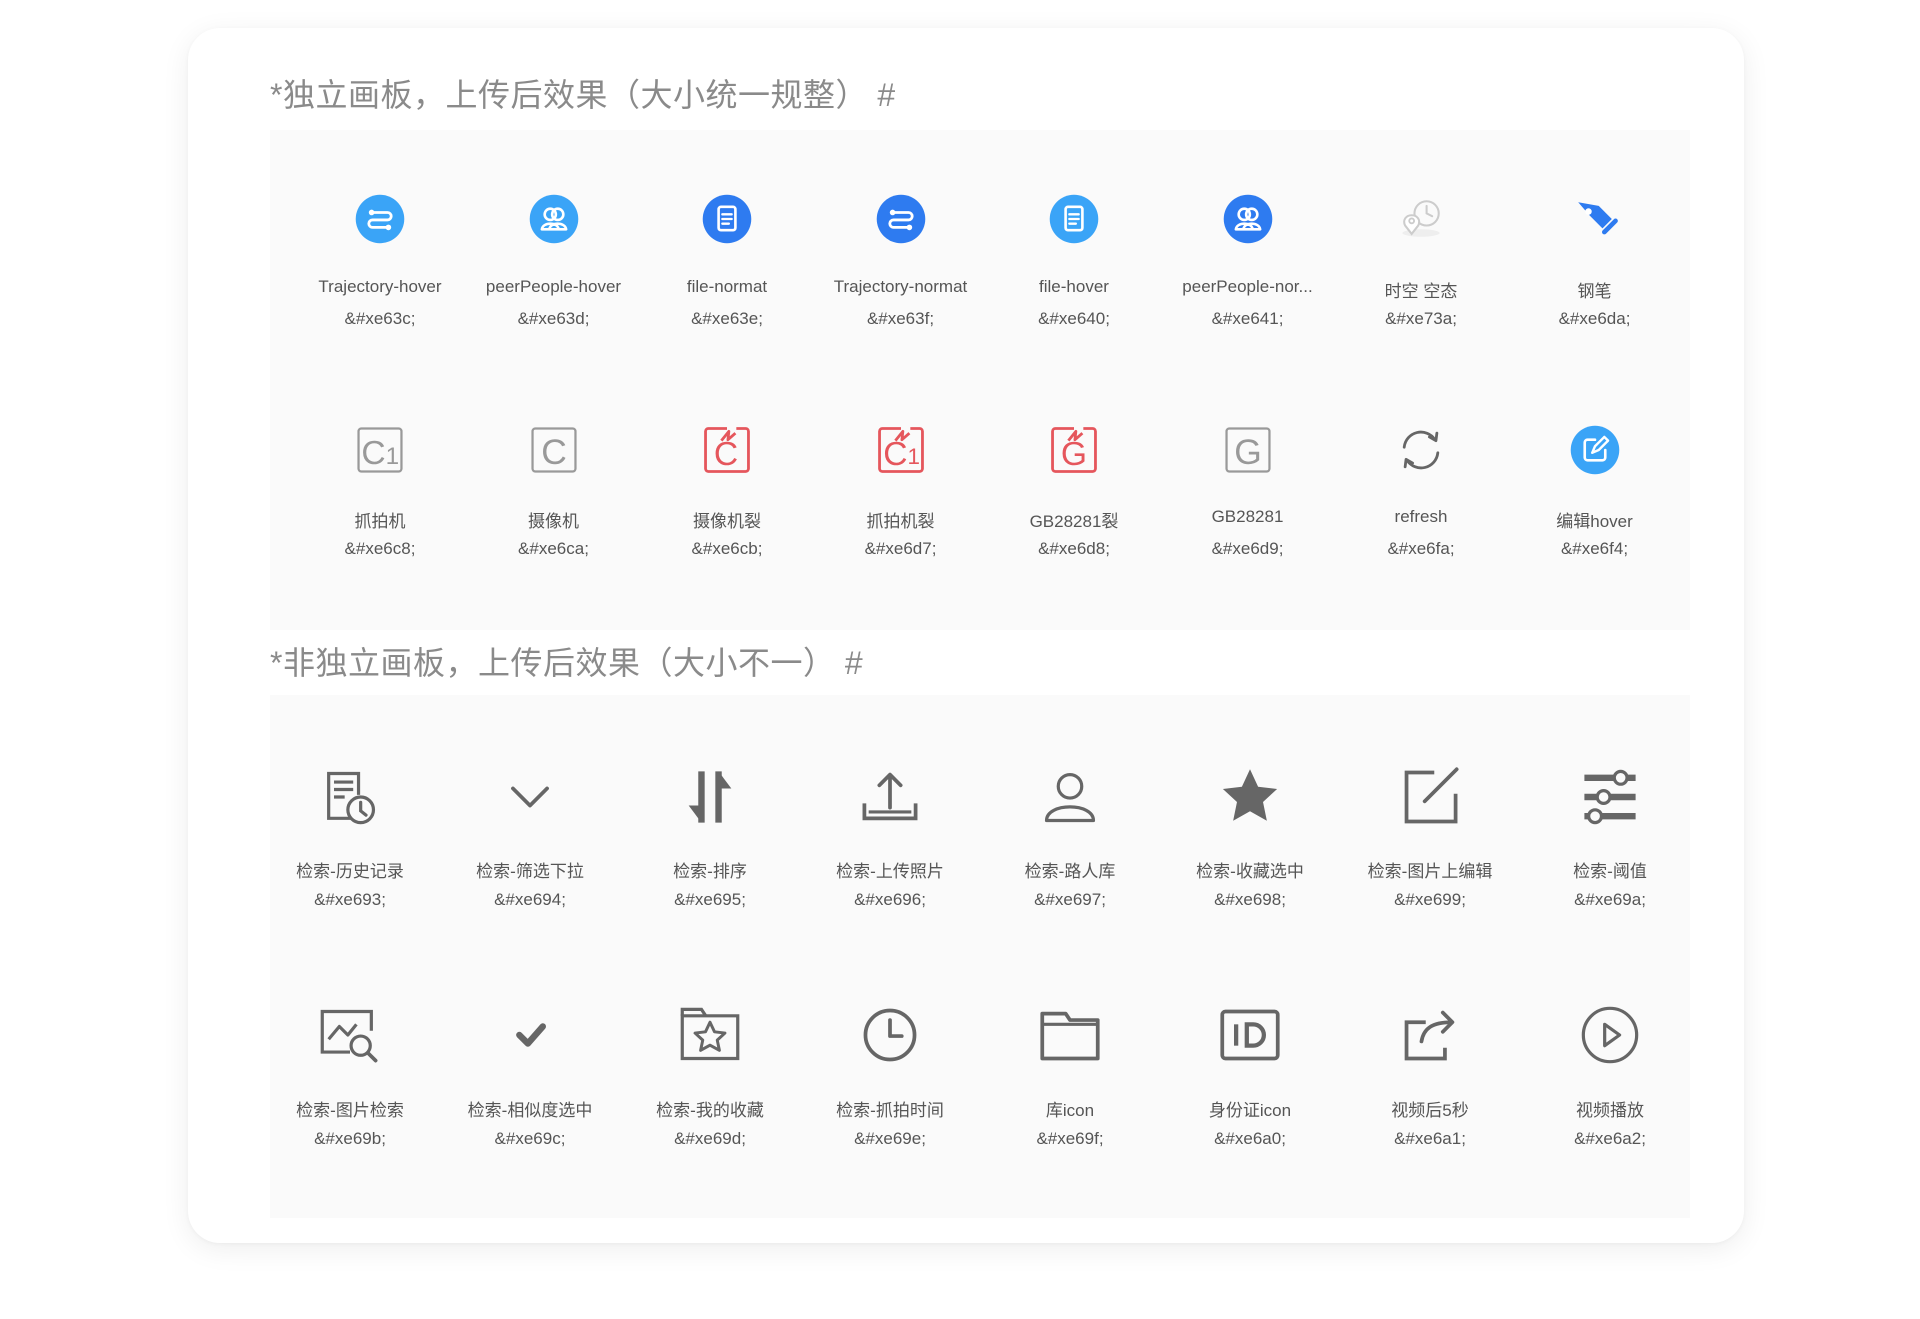 Image resolution: width=1920 pixels, height=1319 pixels. I want to click on icon-tile: 检索-收藏选中 &#xe698;, so click(1250, 843).